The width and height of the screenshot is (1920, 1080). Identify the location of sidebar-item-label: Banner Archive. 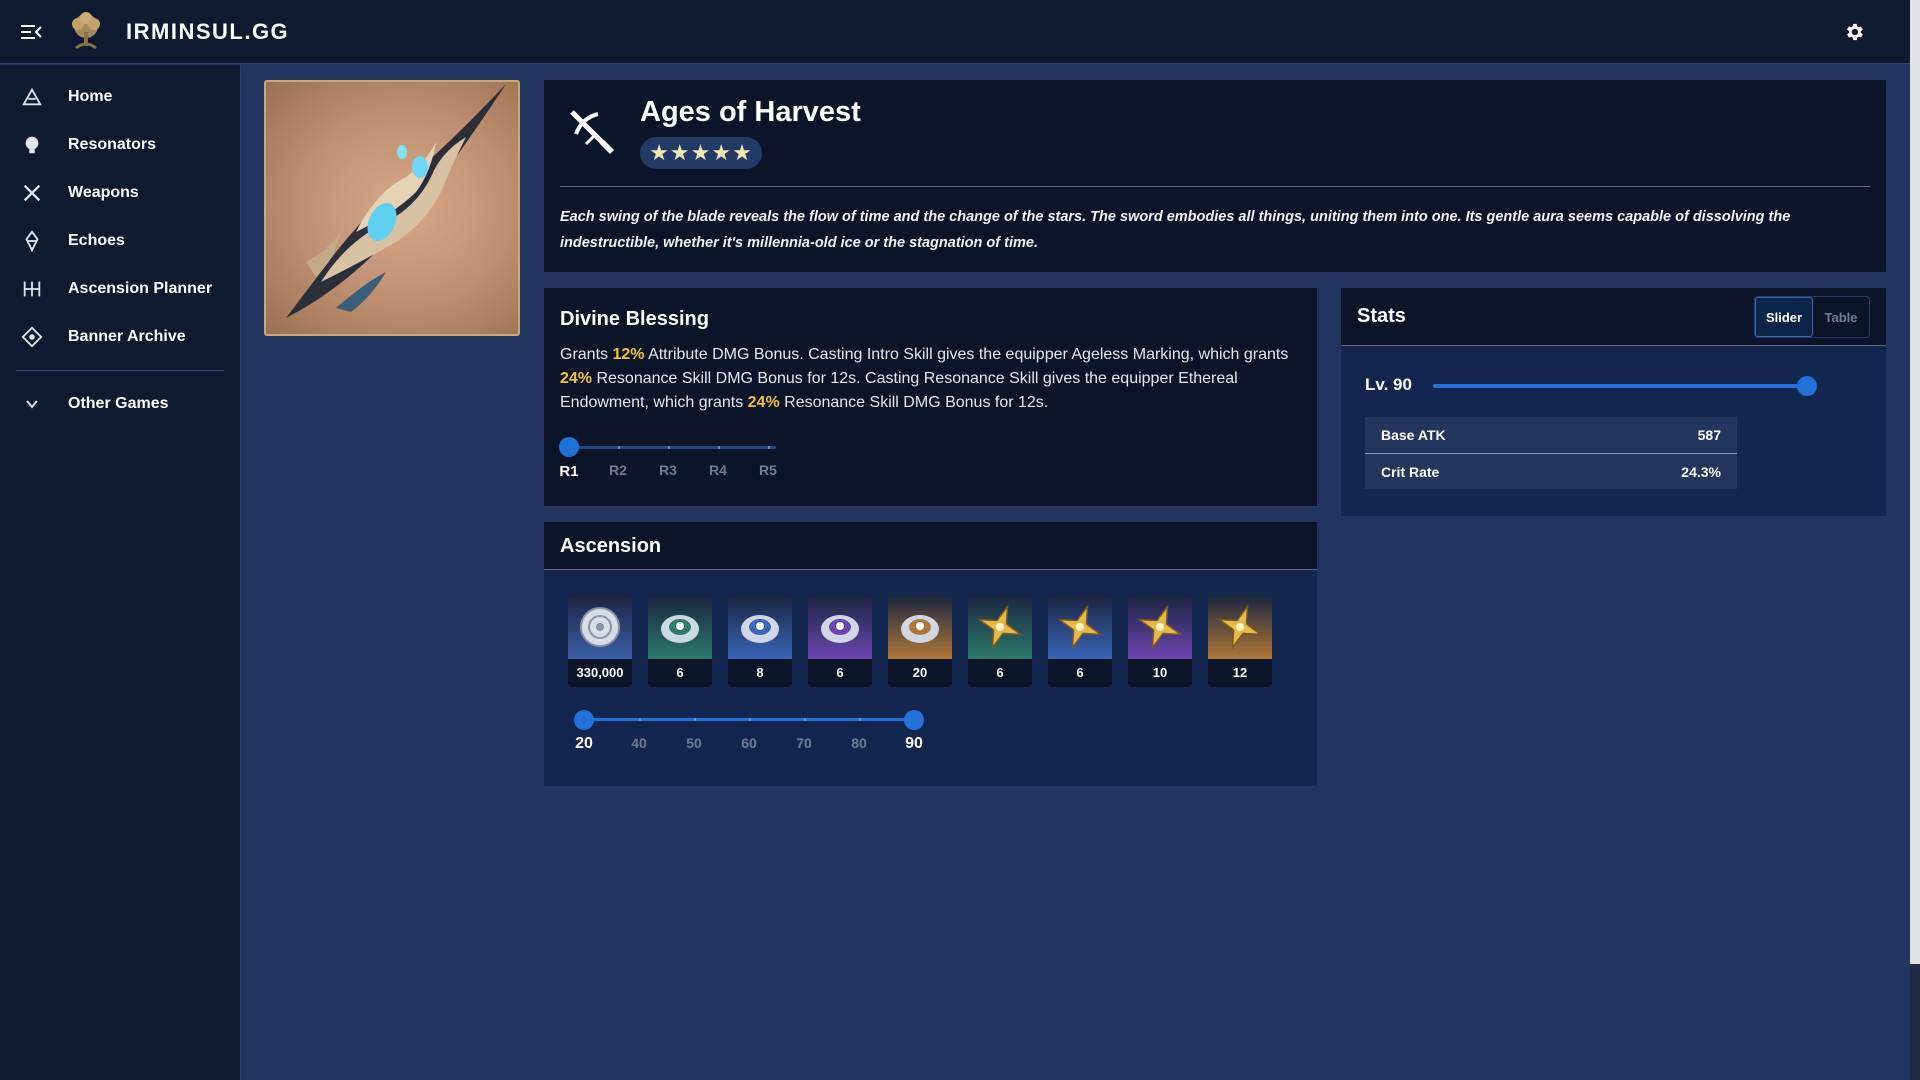
(127, 336).